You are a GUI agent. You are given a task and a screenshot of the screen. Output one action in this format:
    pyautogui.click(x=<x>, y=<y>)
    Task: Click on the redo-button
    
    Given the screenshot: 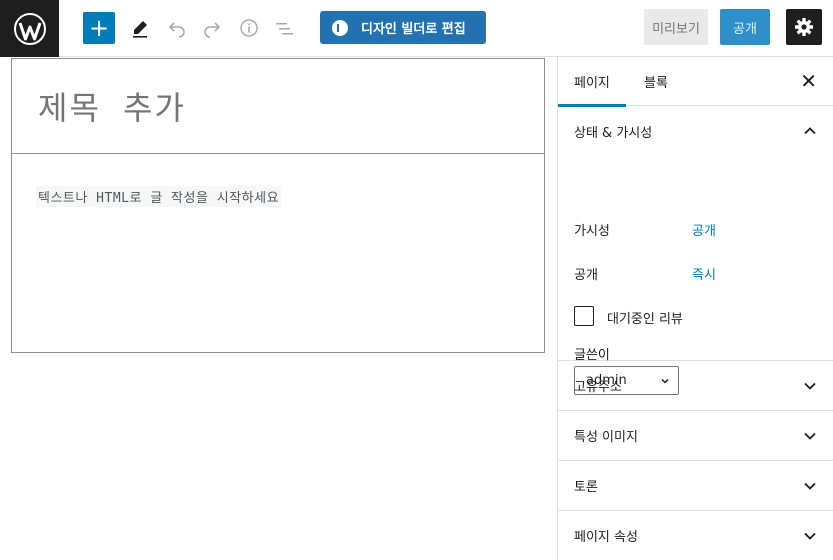 What is the action you would take?
    pyautogui.click(x=212, y=28)
    